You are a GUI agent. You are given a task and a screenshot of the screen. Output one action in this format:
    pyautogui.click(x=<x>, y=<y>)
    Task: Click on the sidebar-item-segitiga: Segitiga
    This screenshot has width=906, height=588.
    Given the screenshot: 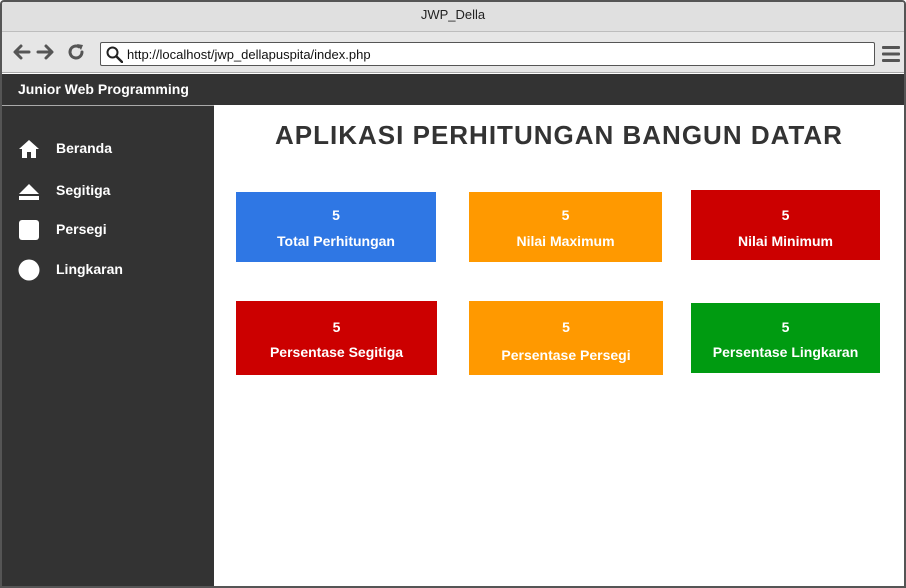 What is the action you would take?
    pyautogui.click(x=108, y=191)
    